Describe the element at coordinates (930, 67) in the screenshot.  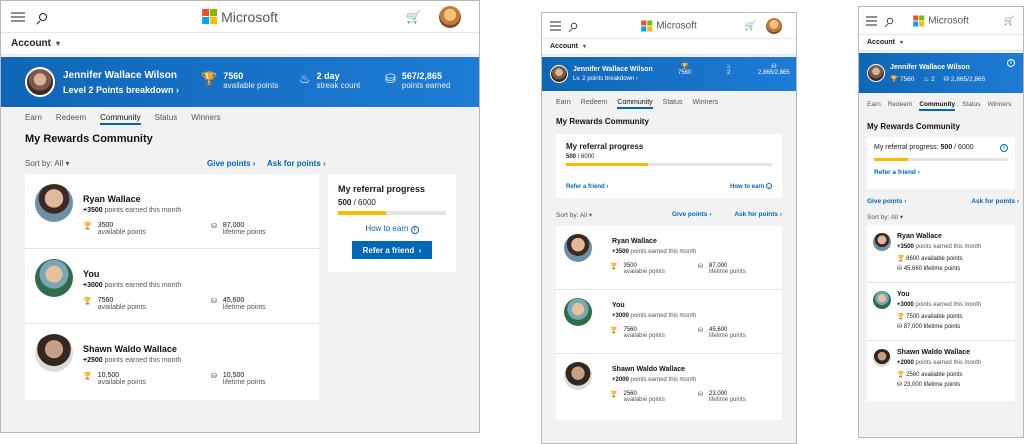
I see `user-name: Jennifer Wallace Wilson` at that location.